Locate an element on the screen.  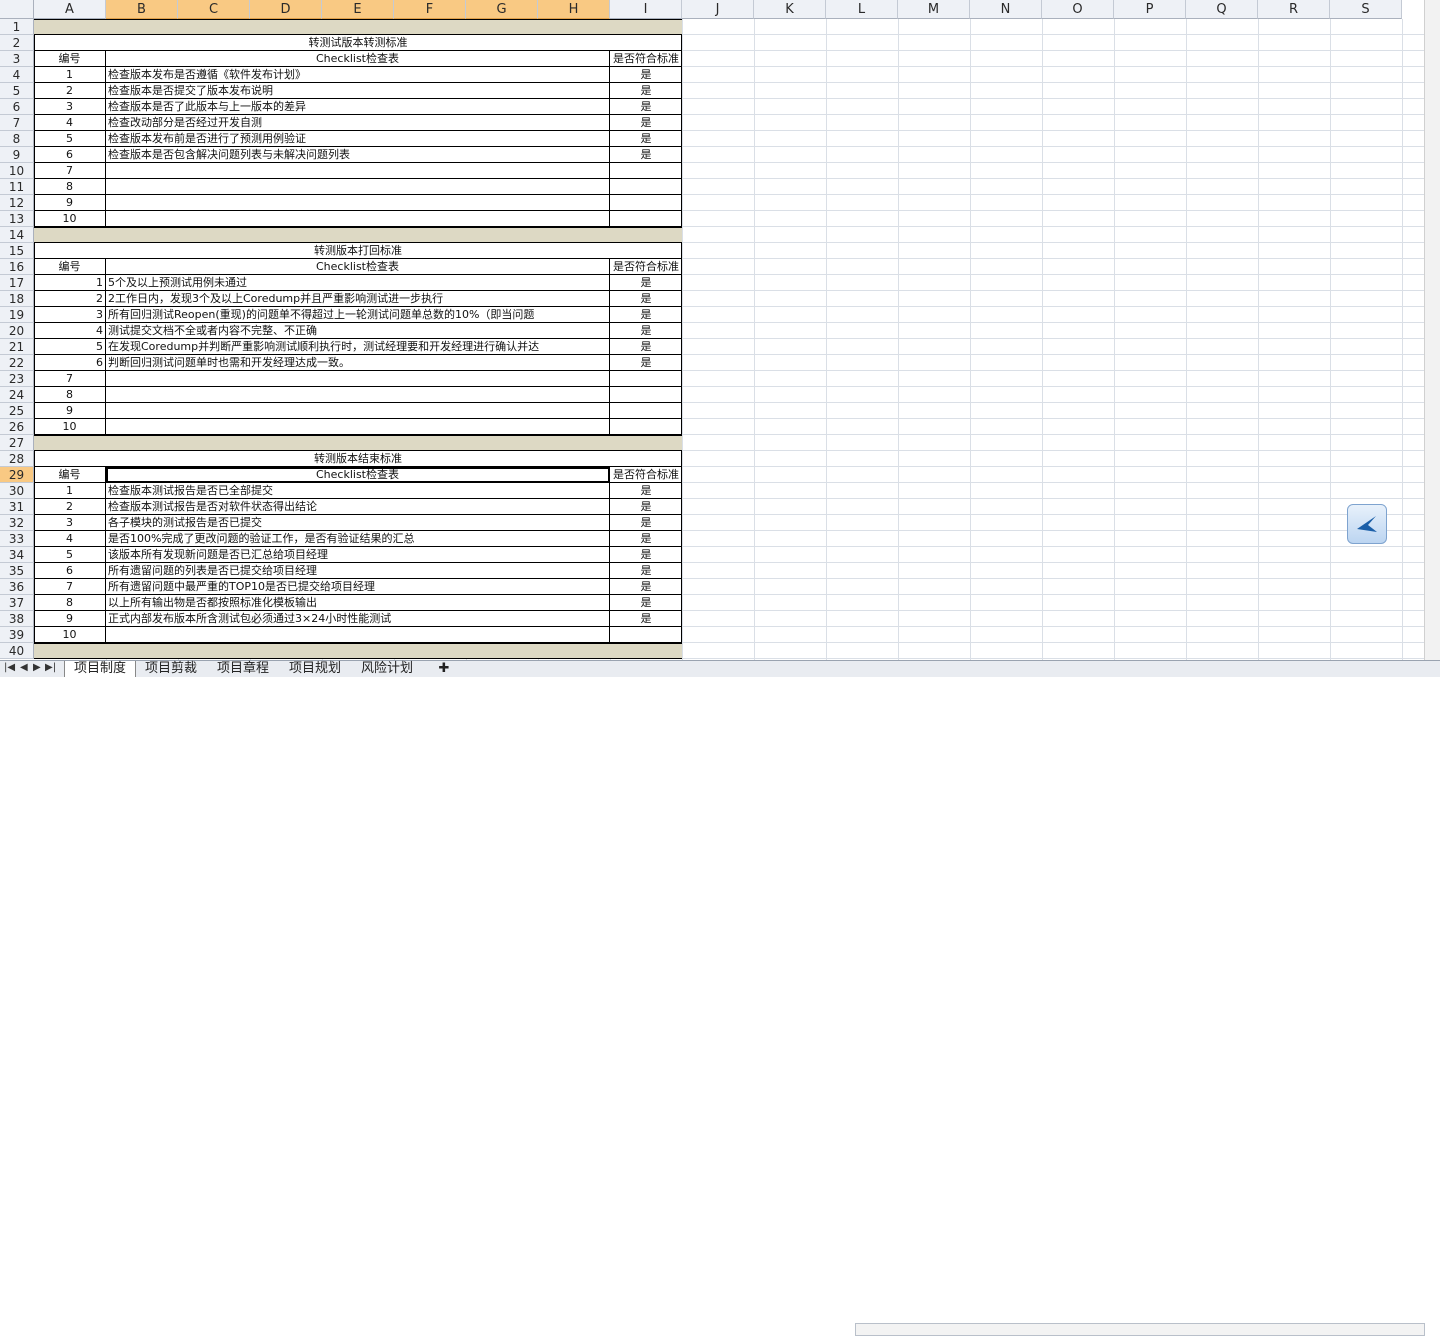
row-header-1: 1 is located at coordinates (17, 27).